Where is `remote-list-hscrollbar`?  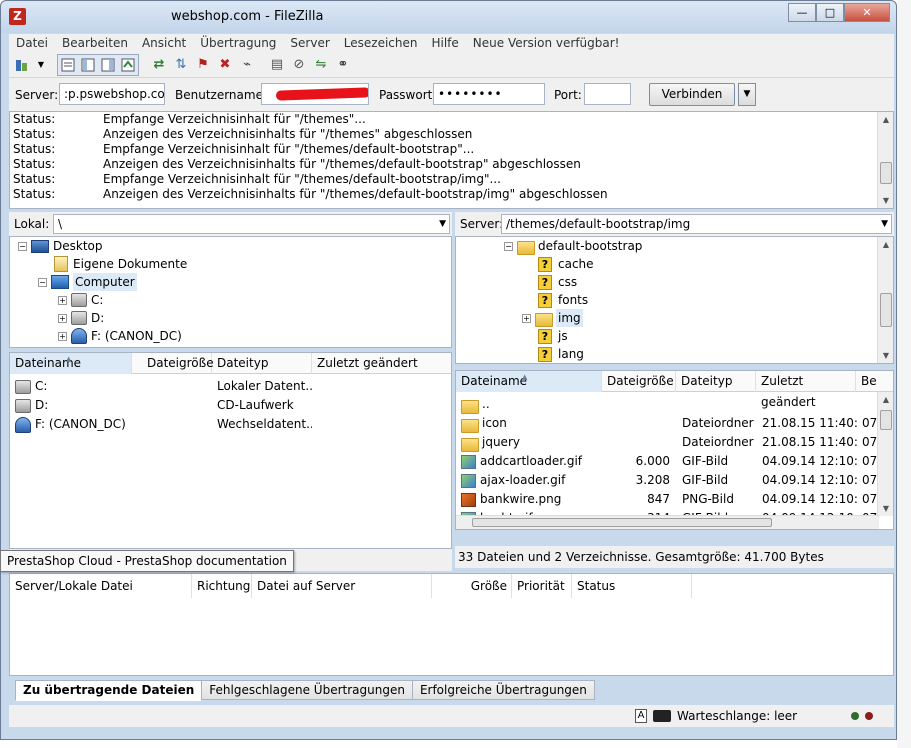 remote-list-hscrollbar is located at coordinates (667, 522).